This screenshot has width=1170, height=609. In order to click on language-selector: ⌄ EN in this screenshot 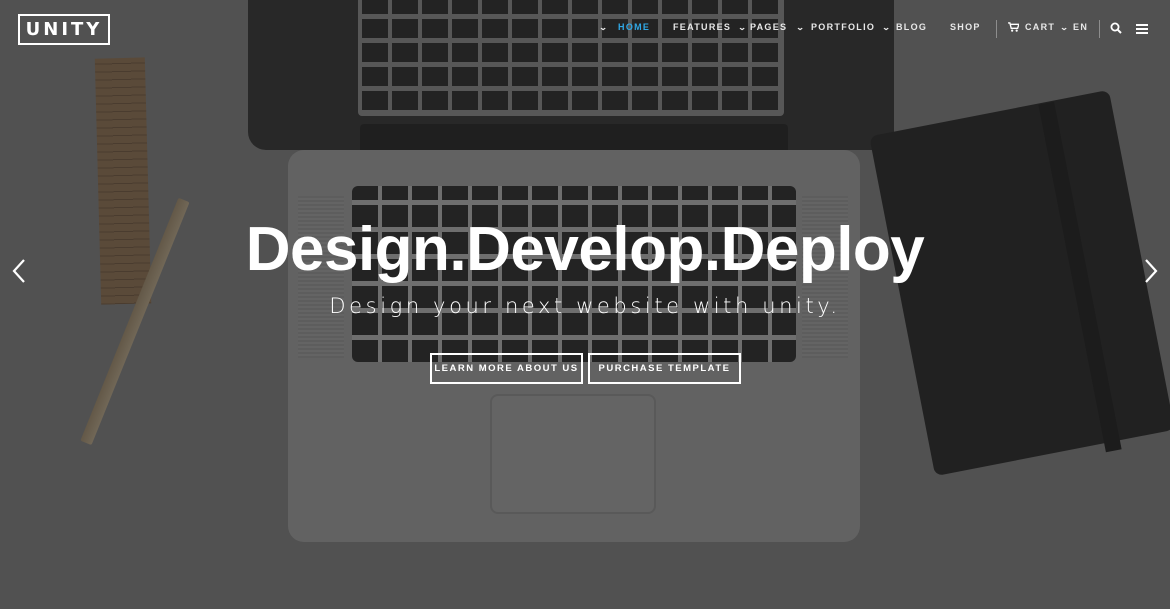, I will do `click(1074, 27)`.